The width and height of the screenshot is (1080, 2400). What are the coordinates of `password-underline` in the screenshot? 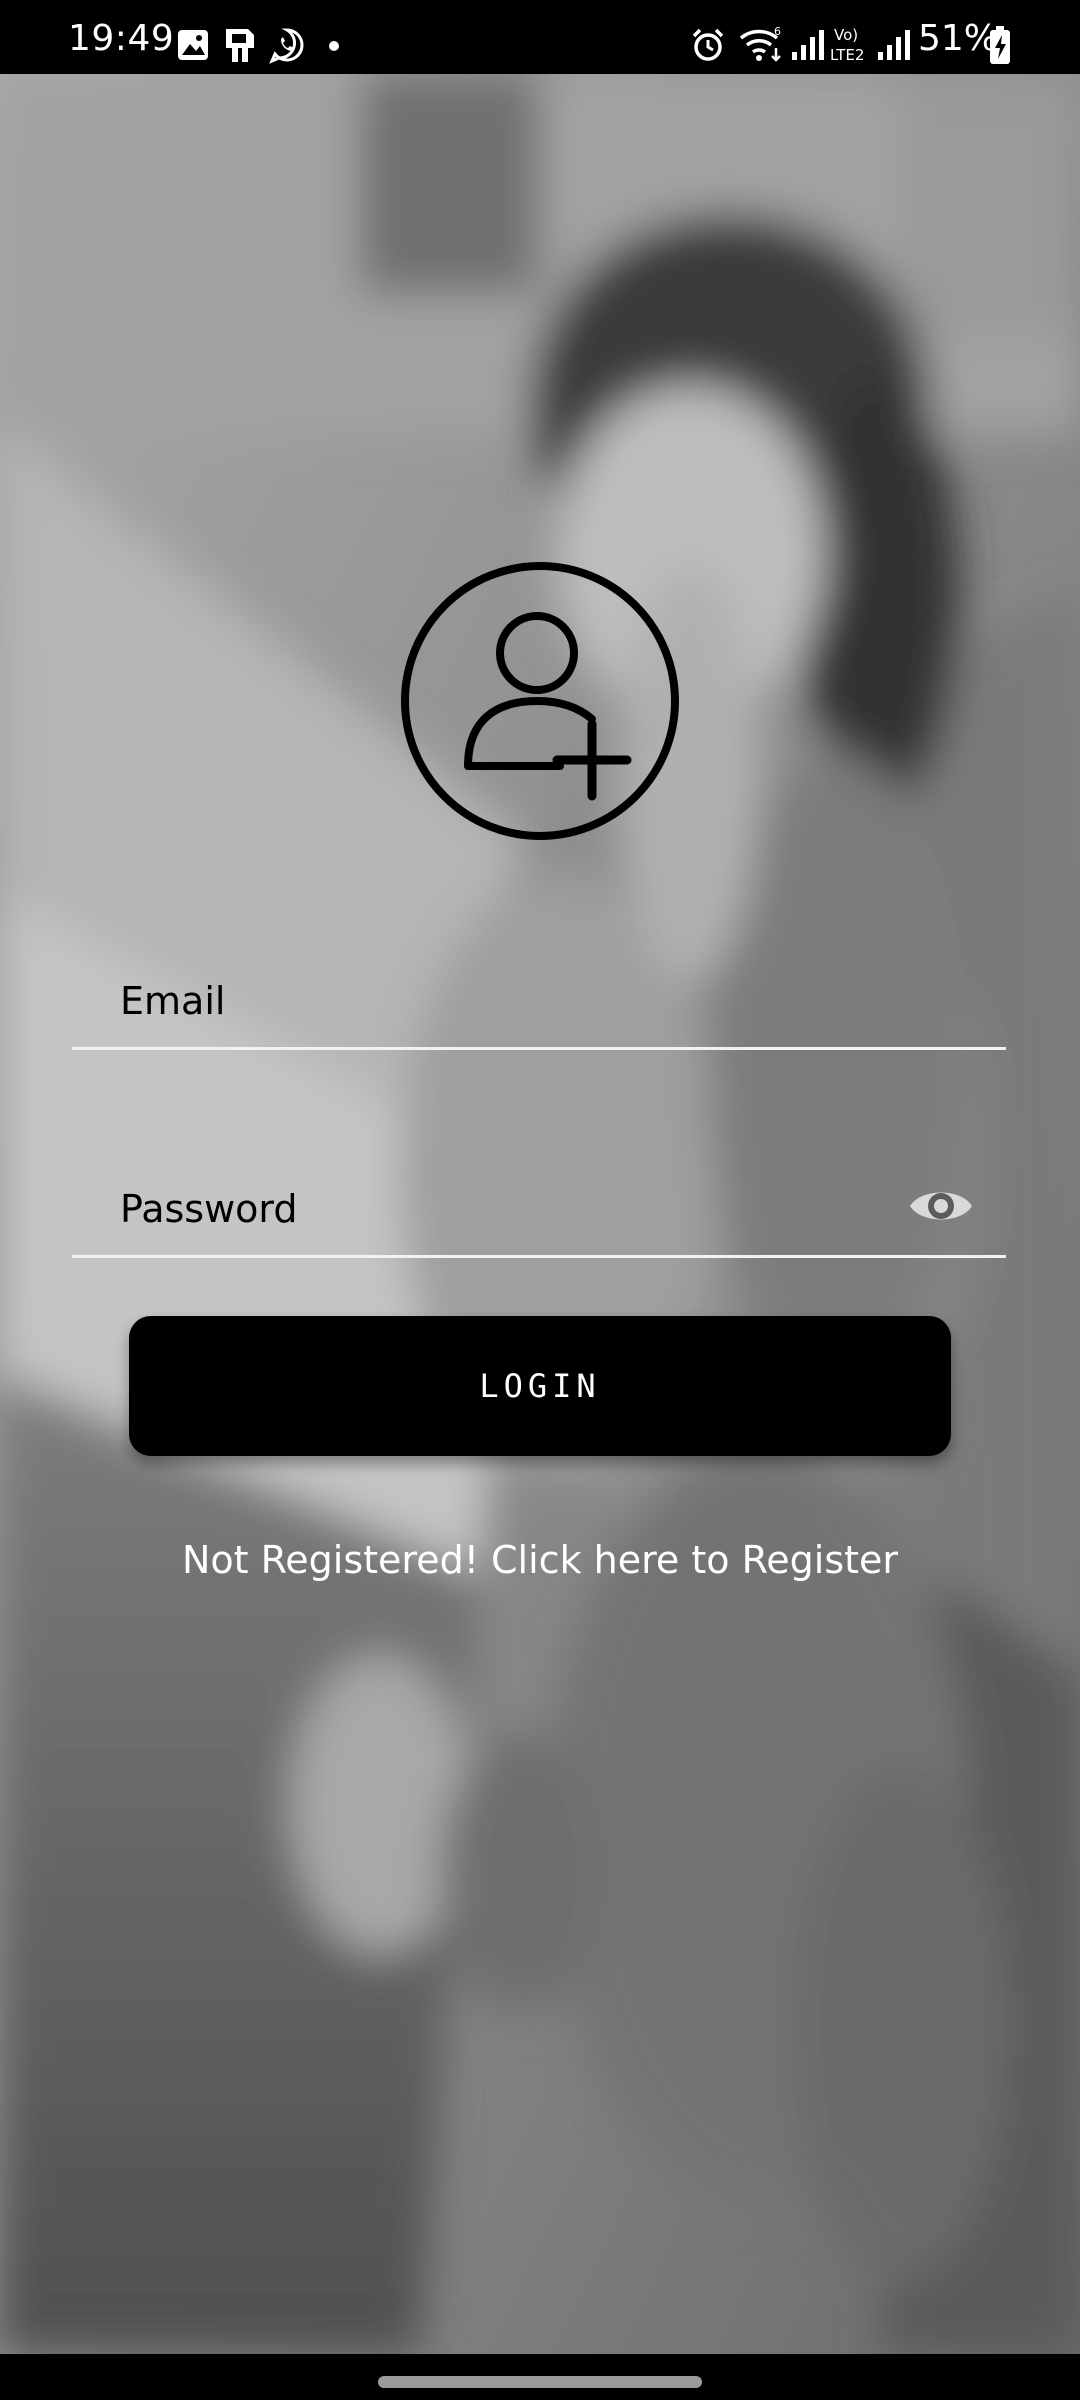 It's located at (539, 1256).